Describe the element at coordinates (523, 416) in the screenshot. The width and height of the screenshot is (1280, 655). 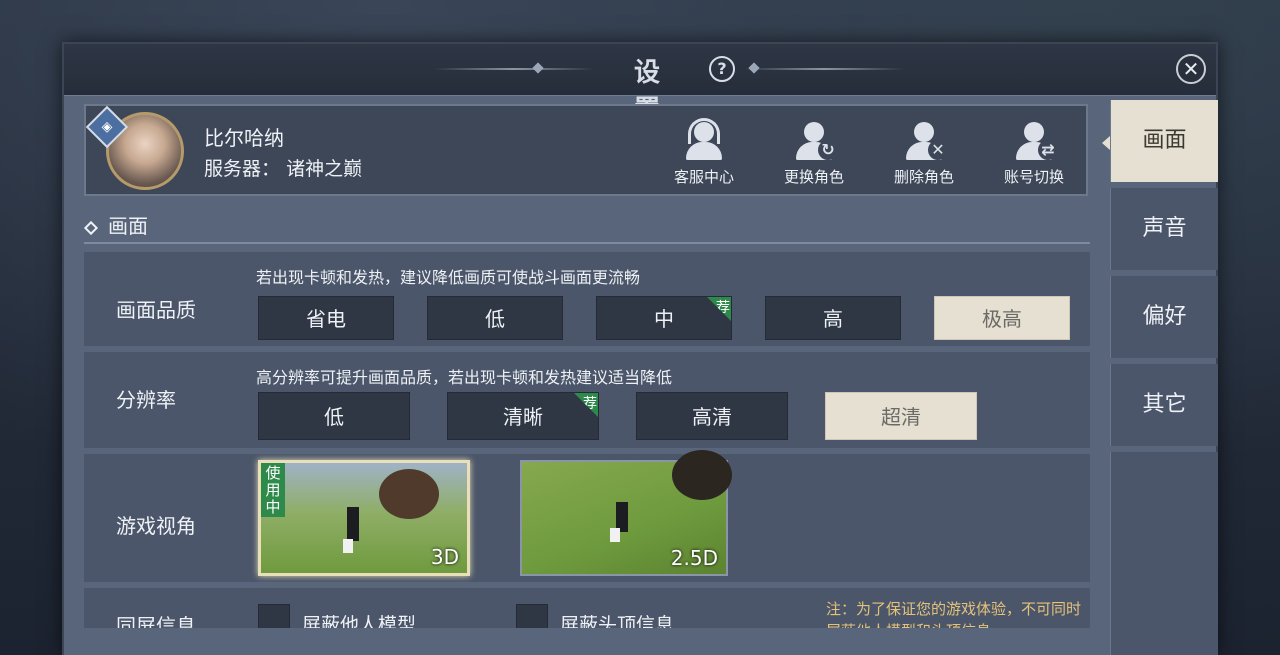
I see `resolution-option-clear: 清晰 荐` at that location.